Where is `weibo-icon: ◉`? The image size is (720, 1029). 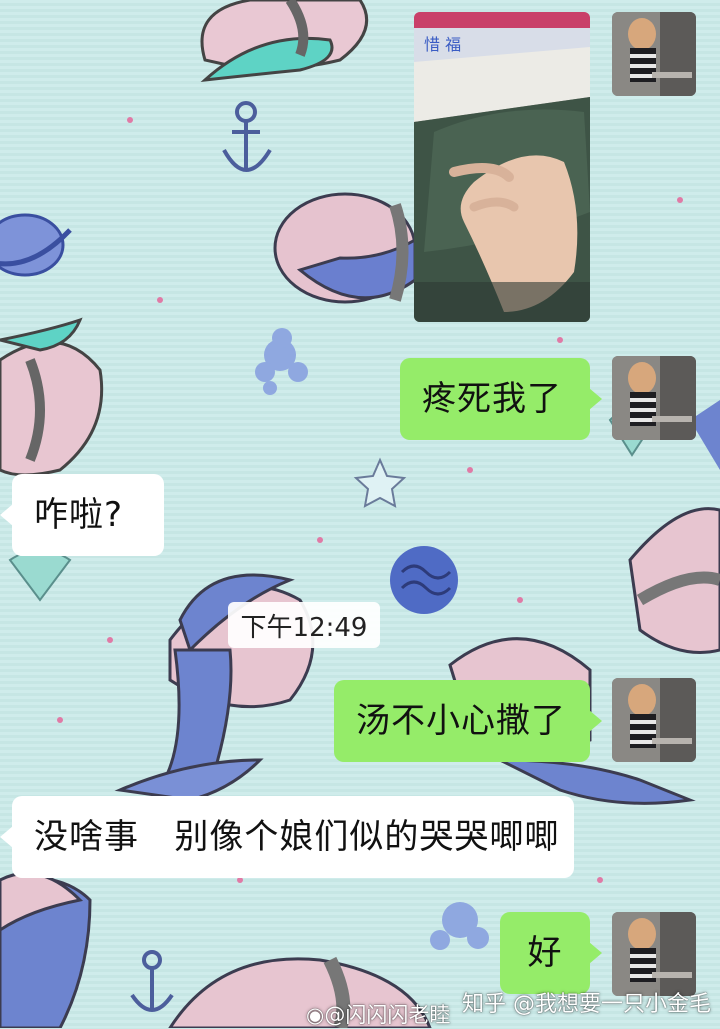
weibo-icon: ◉ is located at coordinates (315, 1015).